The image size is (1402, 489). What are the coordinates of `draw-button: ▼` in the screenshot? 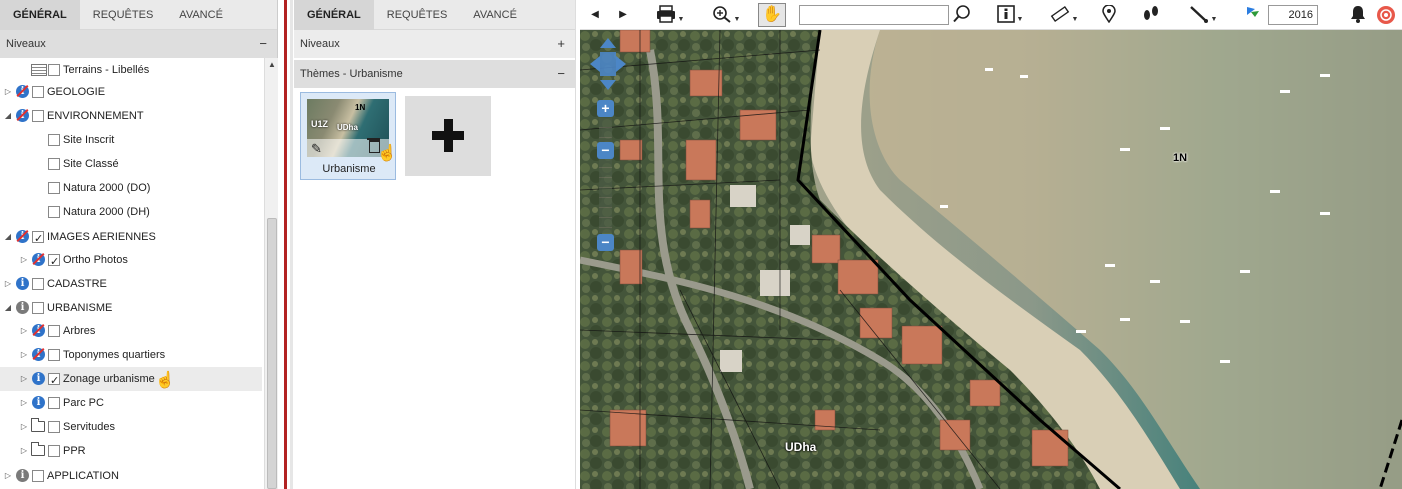 It's located at (1203, 15).